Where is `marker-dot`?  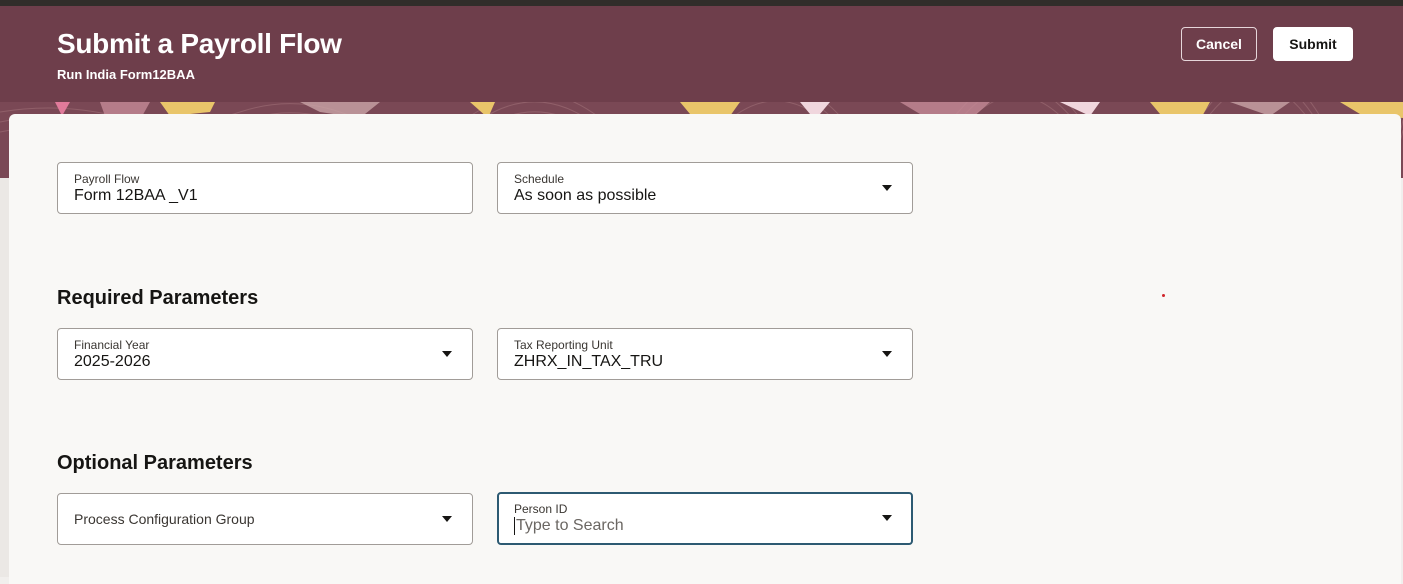 marker-dot is located at coordinates (1163, 295).